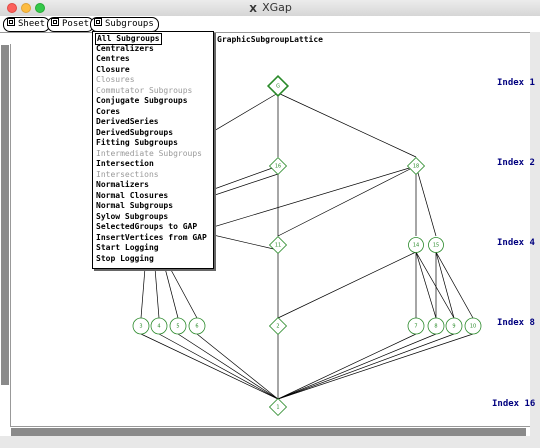  I want to click on svg-text: 14, so click(416, 246).